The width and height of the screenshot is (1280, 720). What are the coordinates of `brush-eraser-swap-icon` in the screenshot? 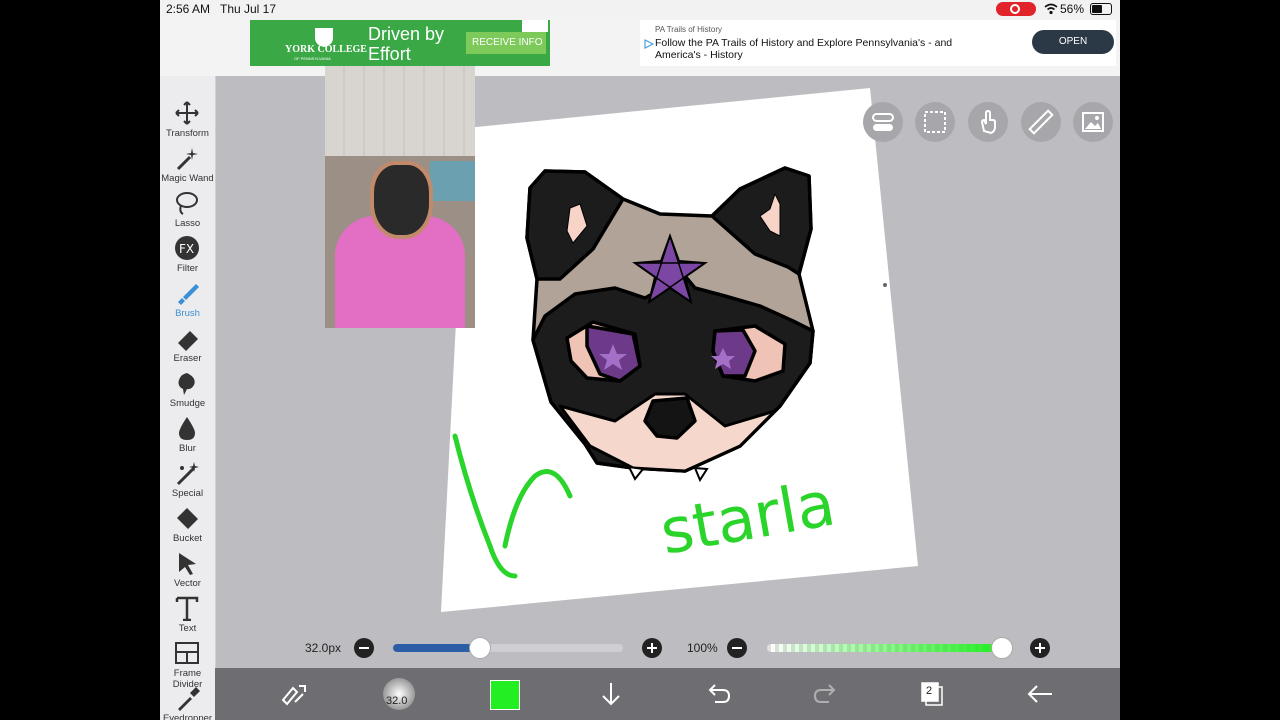 It's located at (293, 695).